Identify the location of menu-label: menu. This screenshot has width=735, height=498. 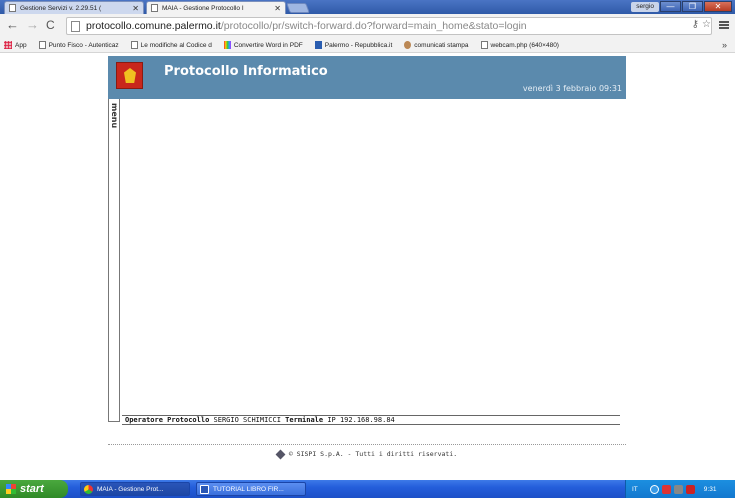
(114, 116).